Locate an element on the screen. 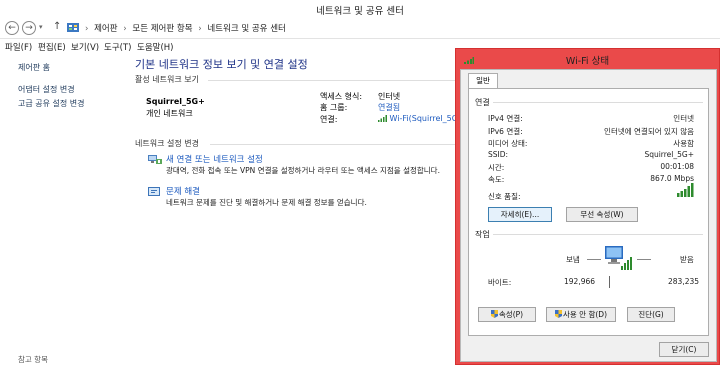 This screenshot has width=720, height=365. sent-label: 보냄 is located at coordinates (573, 259).